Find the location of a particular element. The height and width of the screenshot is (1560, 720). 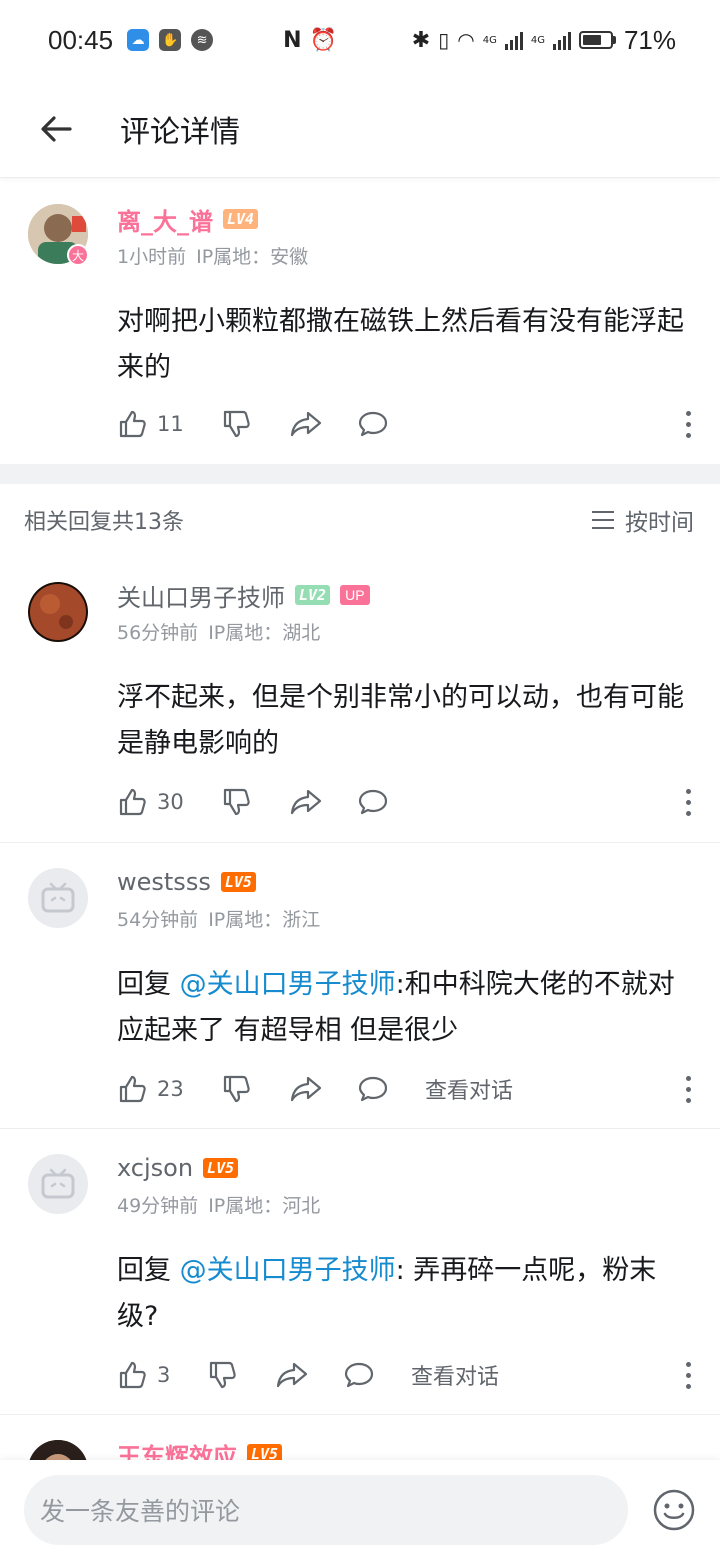

page-title: 评论详情 is located at coordinates (180, 132).